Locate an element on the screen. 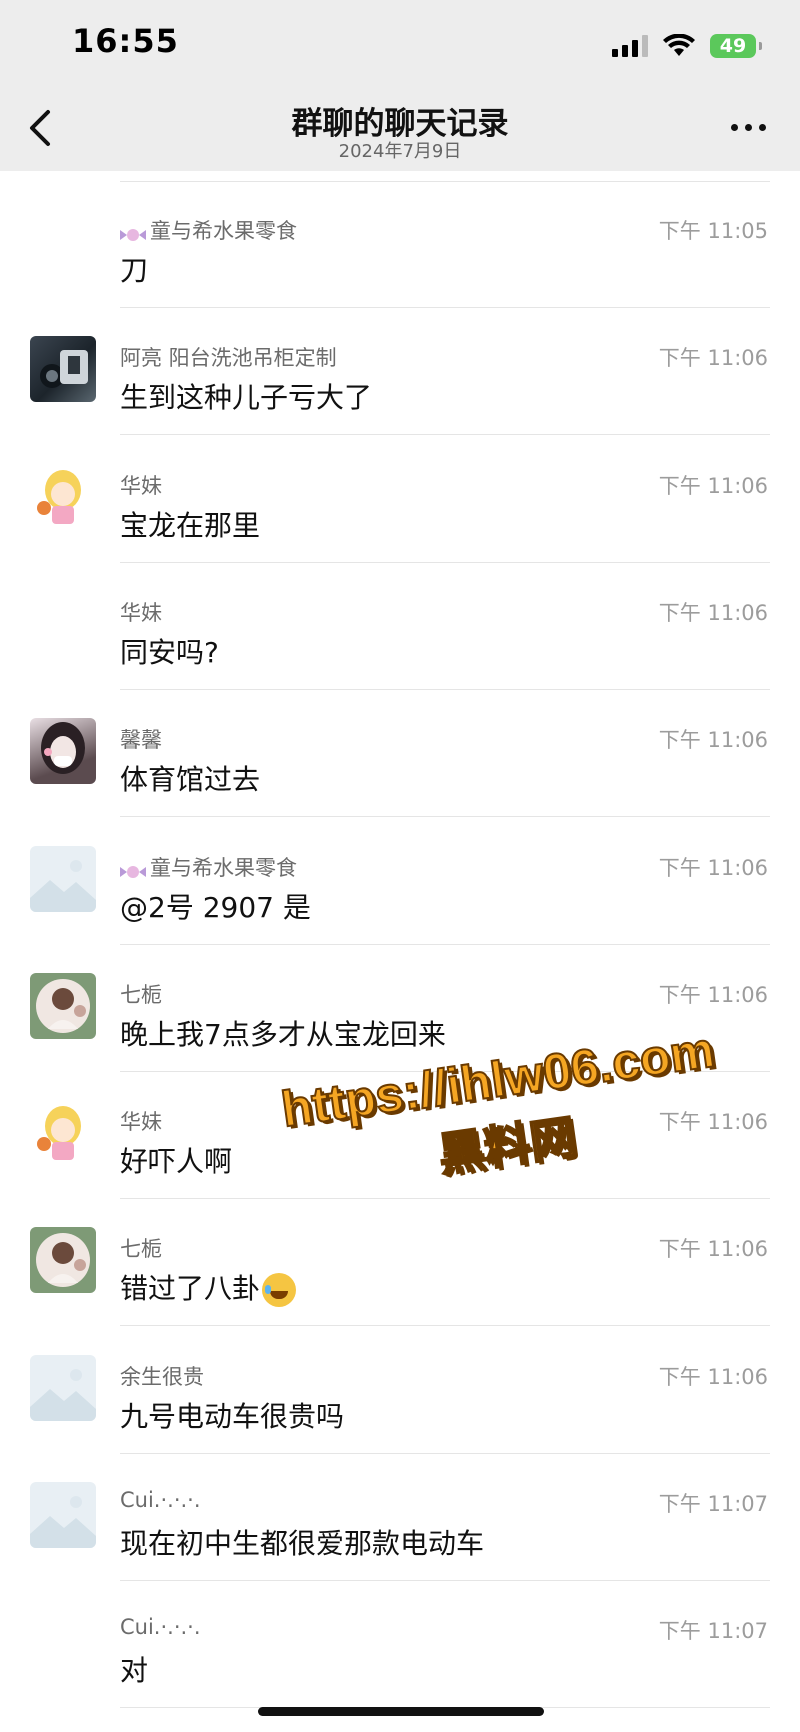 This screenshot has width=800, height=1732. battery-icon: 49 is located at coordinates (736, 46).